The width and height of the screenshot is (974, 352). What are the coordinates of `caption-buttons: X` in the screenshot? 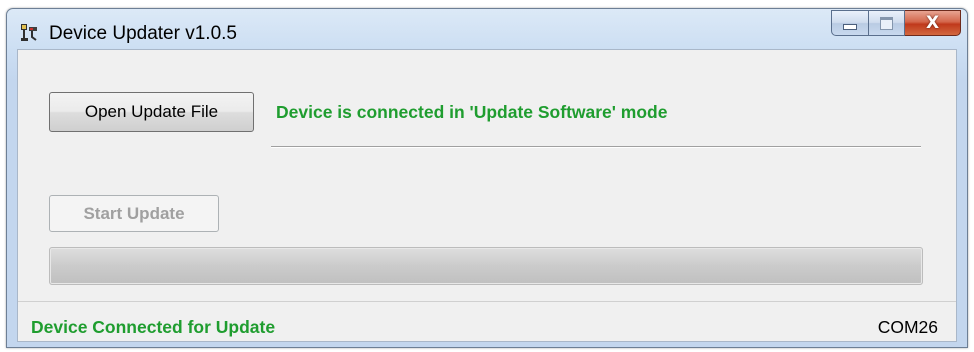 It's located at (896, 23).